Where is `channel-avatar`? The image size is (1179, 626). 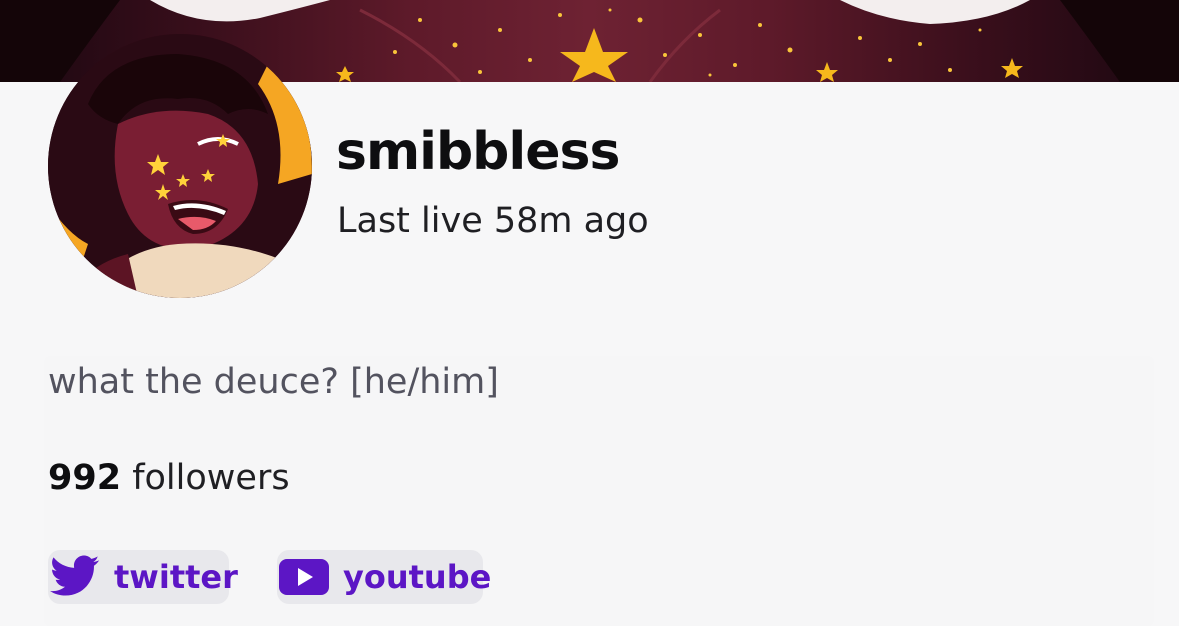 channel-avatar is located at coordinates (180, 166).